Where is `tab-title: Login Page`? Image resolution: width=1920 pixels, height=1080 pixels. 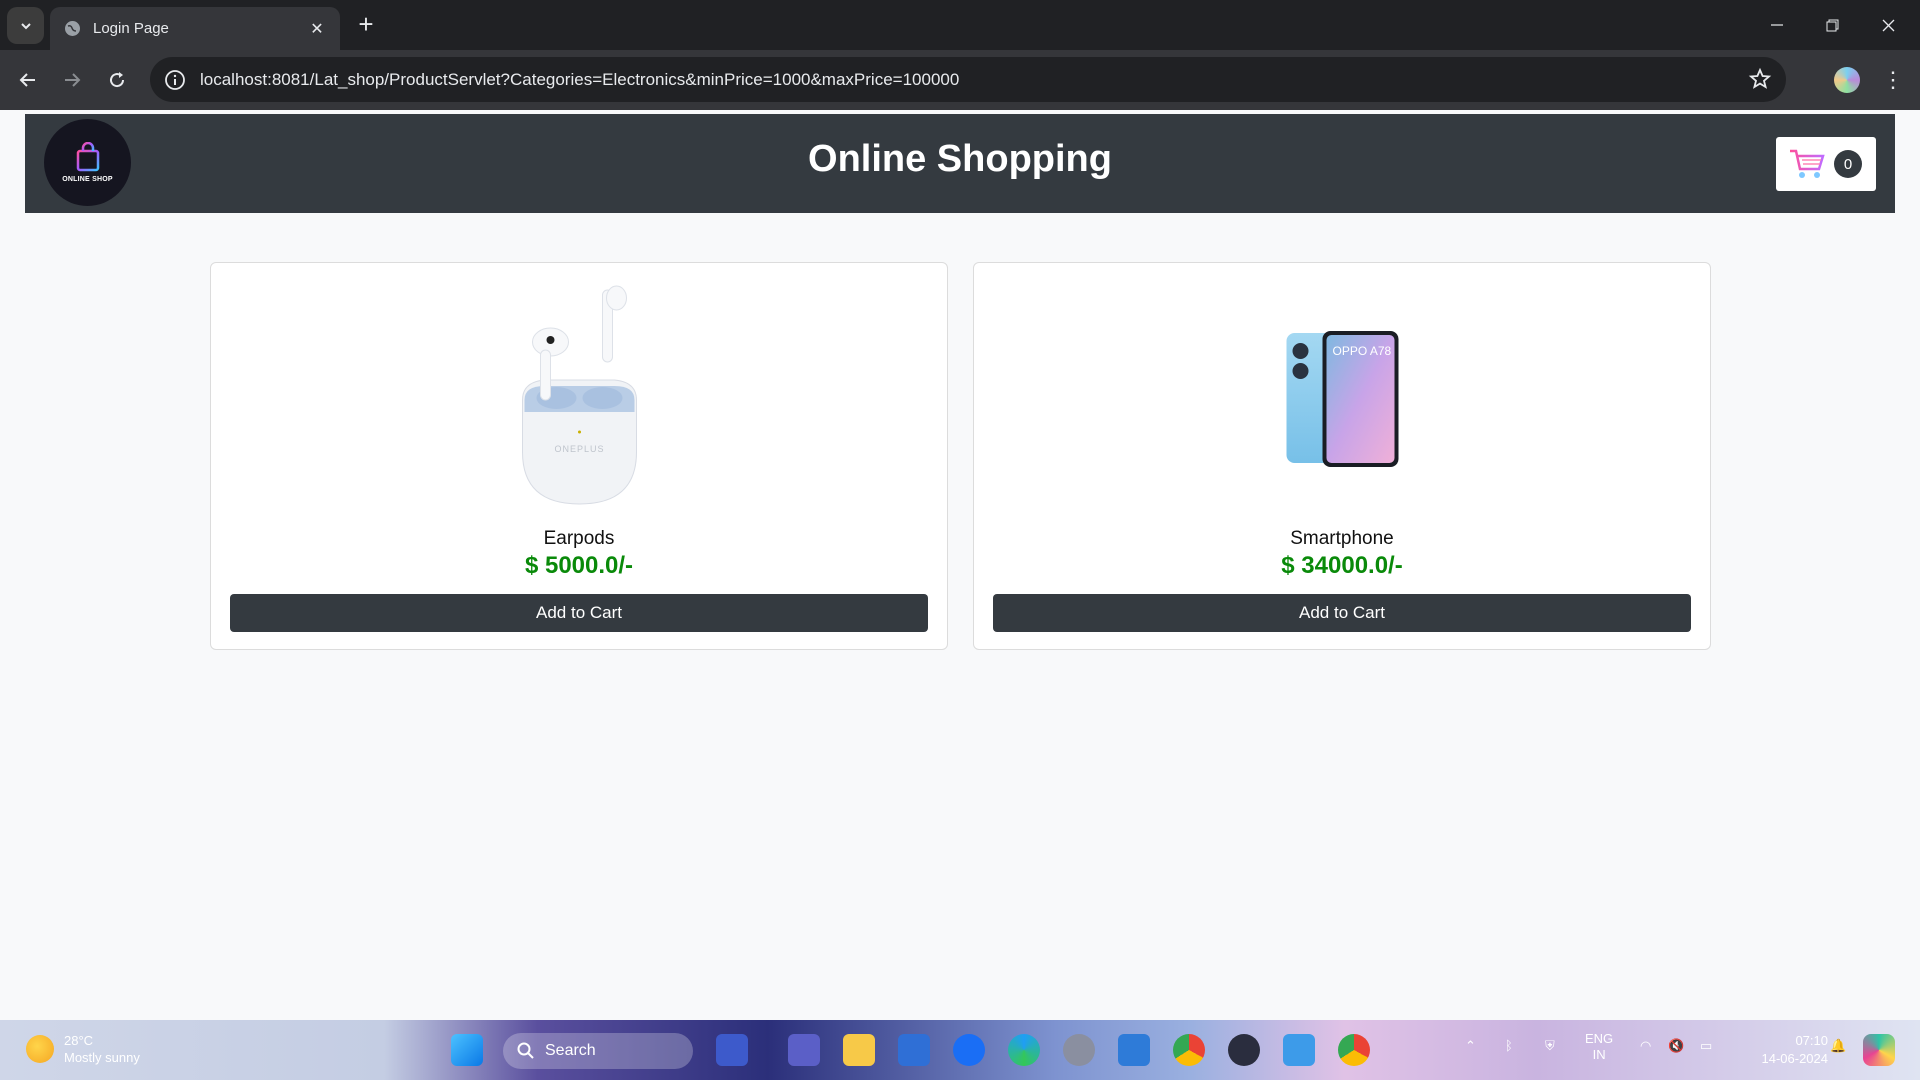
tab-title: Login Page is located at coordinates (131, 28).